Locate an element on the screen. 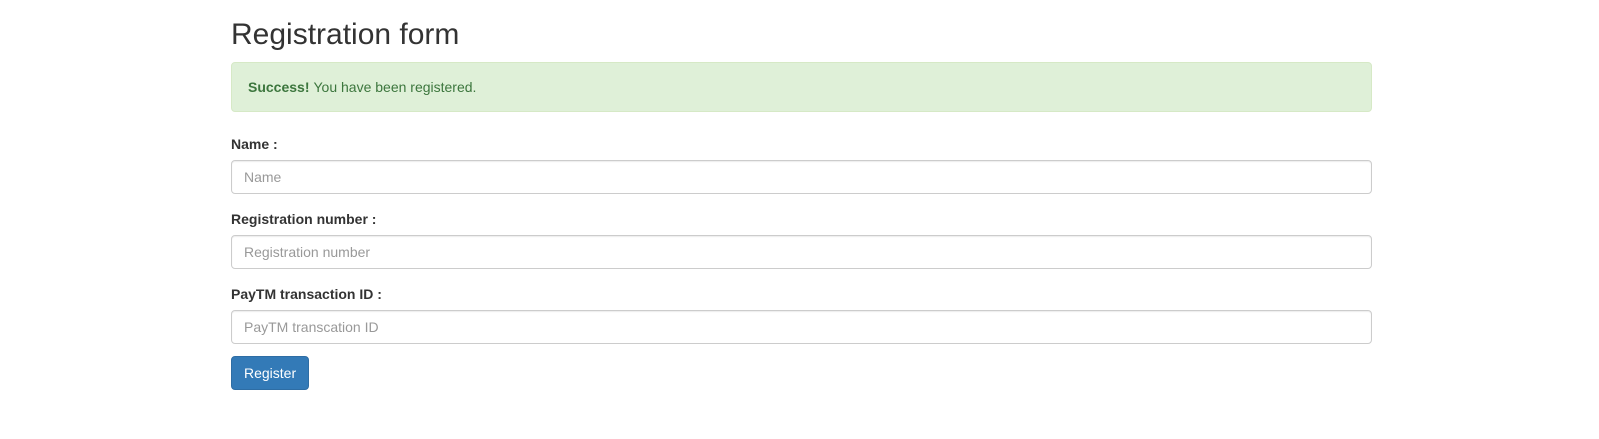 Image resolution: width=1599 pixels, height=439 pixels. paytm-transaction-id-label: PayTM transaction ID : is located at coordinates (306, 294).